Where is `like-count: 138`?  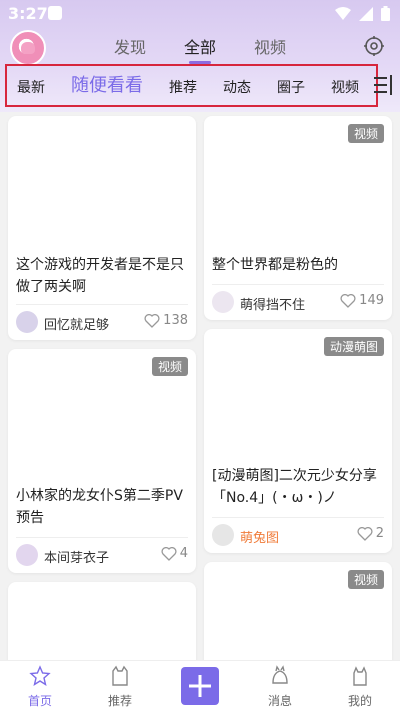
like-count: 138 is located at coordinates (175, 320).